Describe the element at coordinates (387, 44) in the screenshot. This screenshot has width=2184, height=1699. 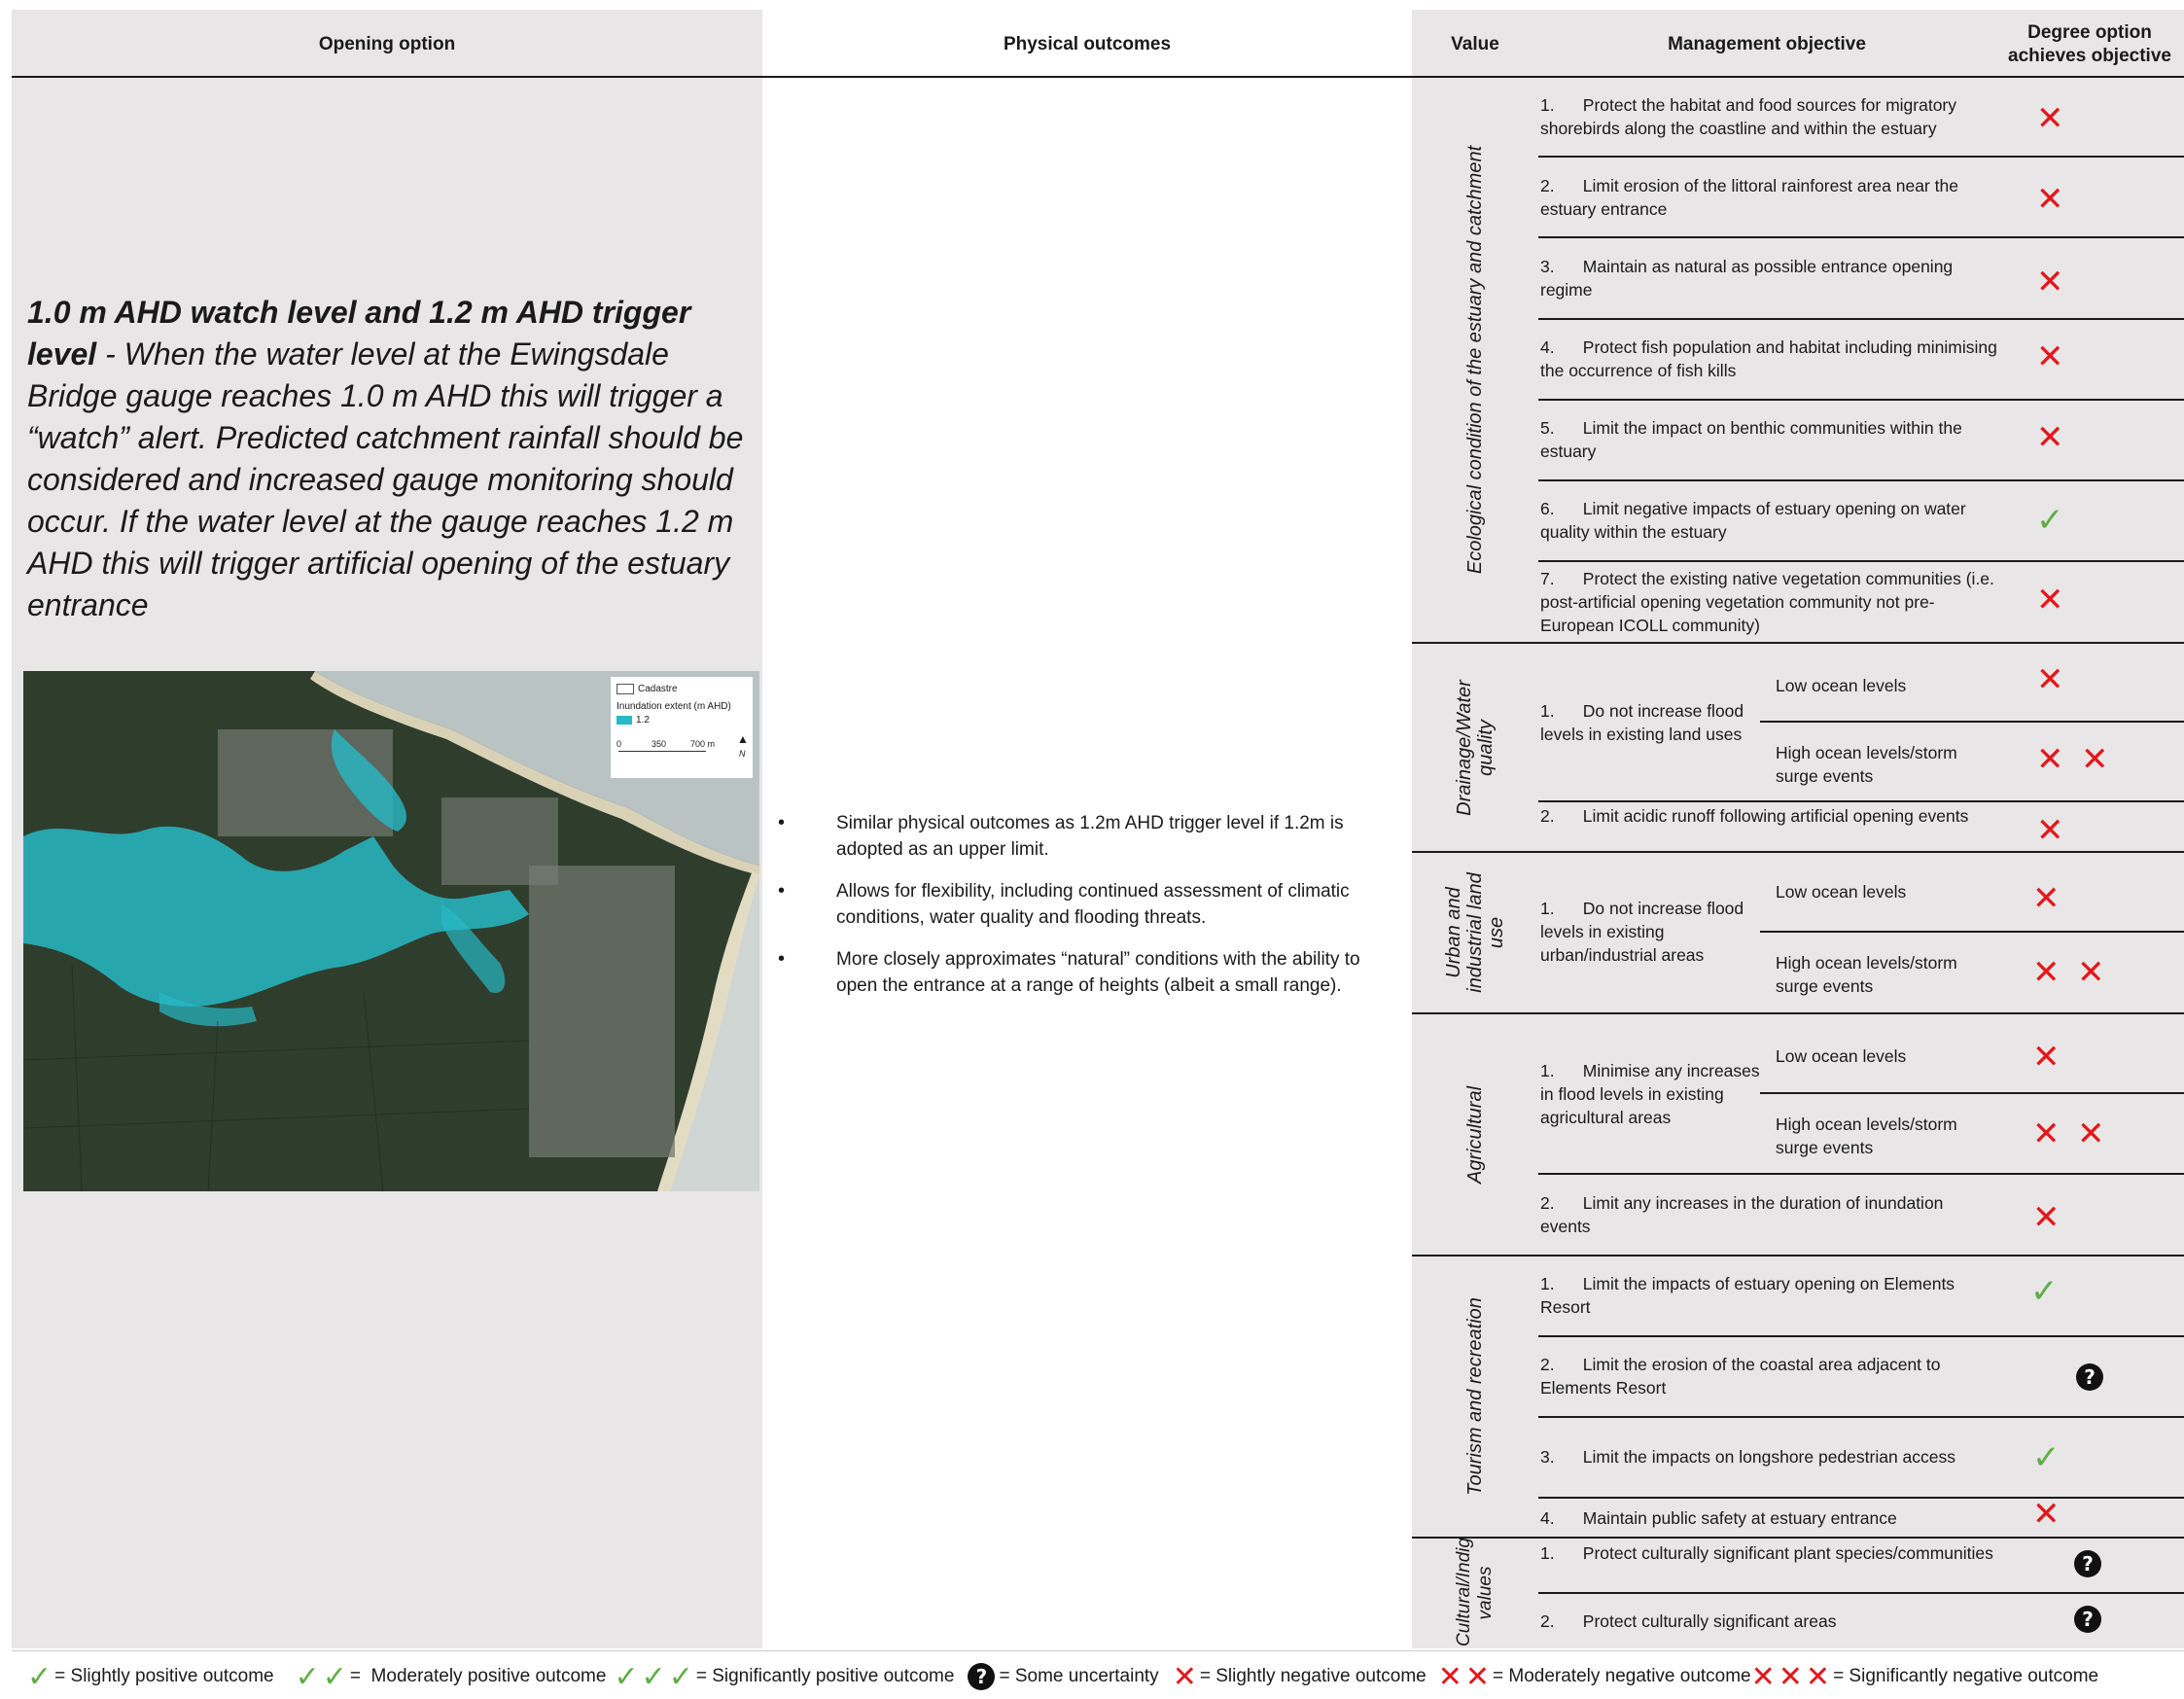
I see `header-opening-option: Opening option` at that location.